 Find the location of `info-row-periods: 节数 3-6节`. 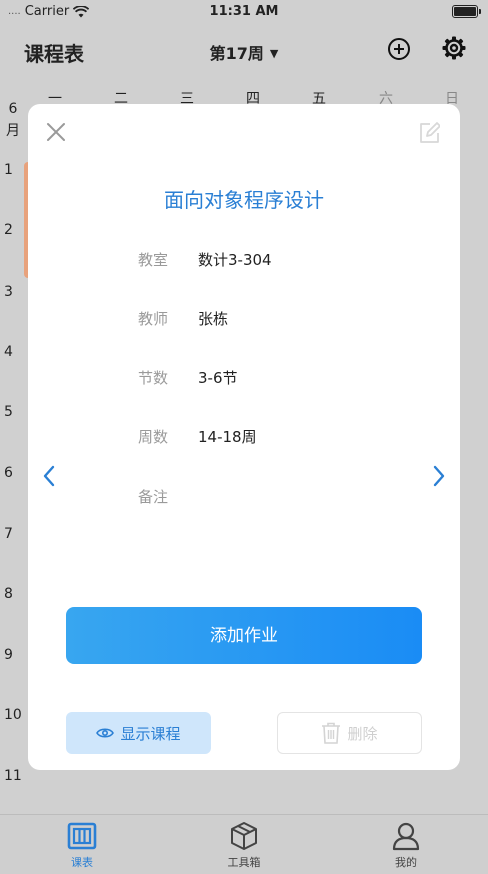

info-row-periods: 节数 3-6节 is located at coordinates (188, 377).